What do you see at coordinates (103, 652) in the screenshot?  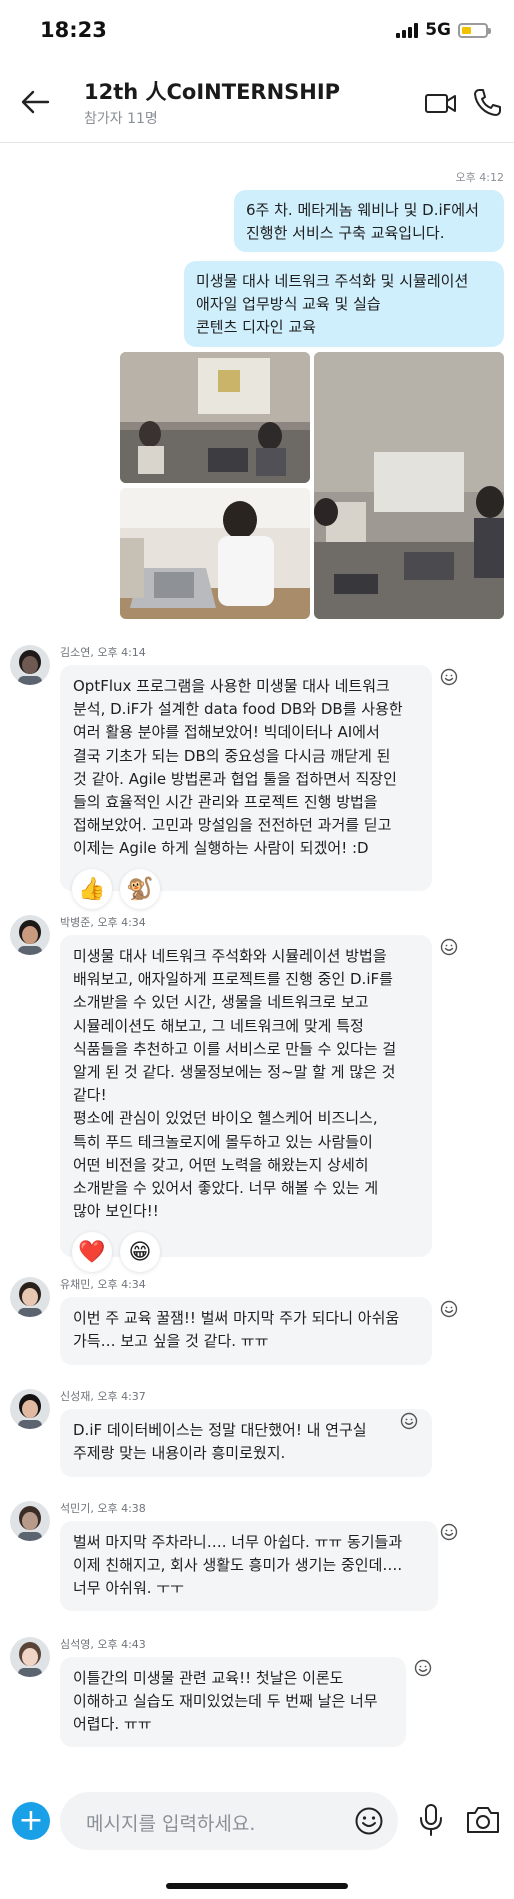 I see `sender-name-time: 김소연, 오후 4:14` at bounding box center [103, 652].